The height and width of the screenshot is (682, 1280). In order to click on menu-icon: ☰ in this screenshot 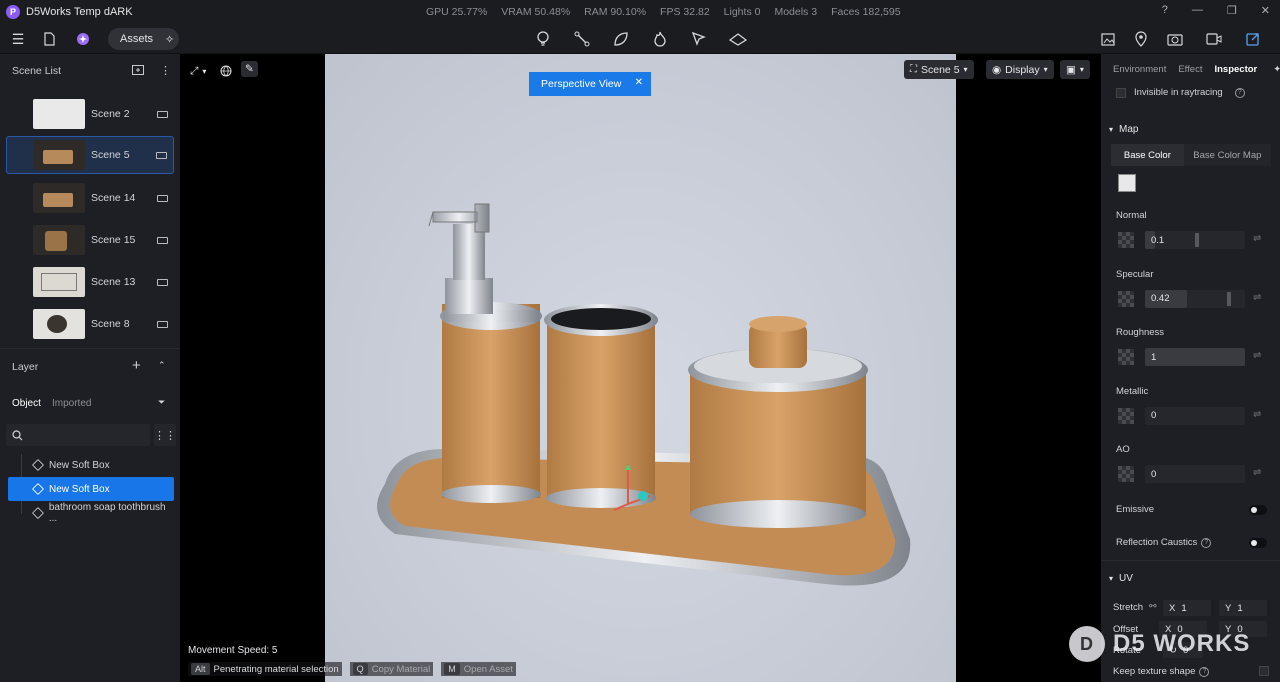, I will do `click(18, 39)`.